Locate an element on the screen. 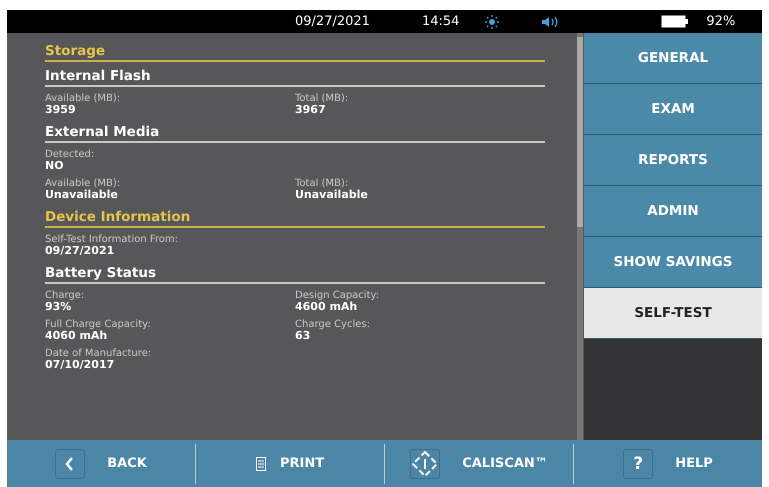  menu-button: SHOW SAVINGS is located at coordinates (673, 262).